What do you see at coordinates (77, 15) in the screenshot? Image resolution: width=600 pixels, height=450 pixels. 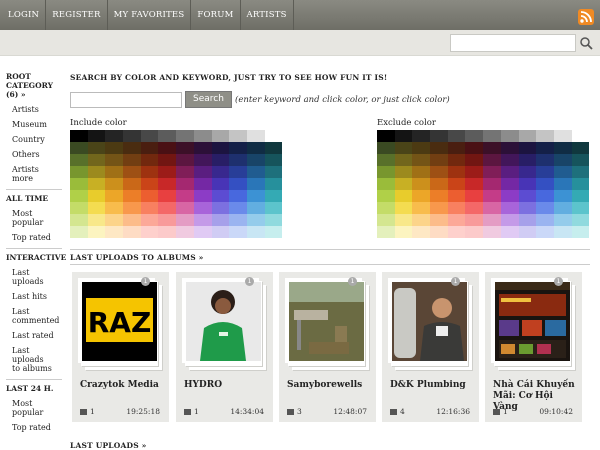 I see `nav-register: REGISTER` at bounding box center [77, 15].